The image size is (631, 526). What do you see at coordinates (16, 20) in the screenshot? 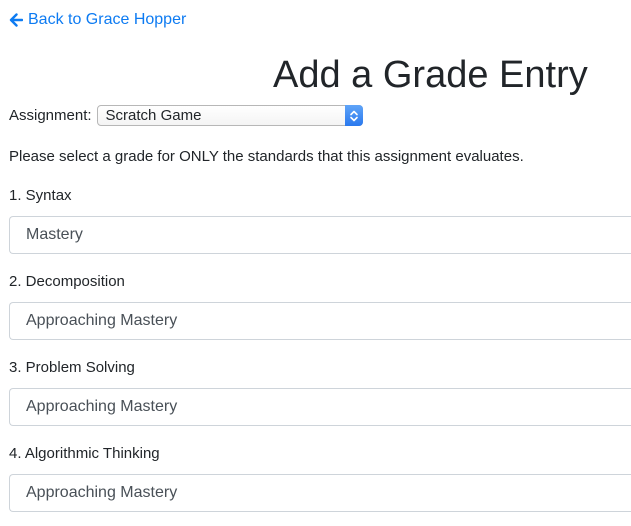
I see `arrow-left-icon` at bounding box center [16, 20].